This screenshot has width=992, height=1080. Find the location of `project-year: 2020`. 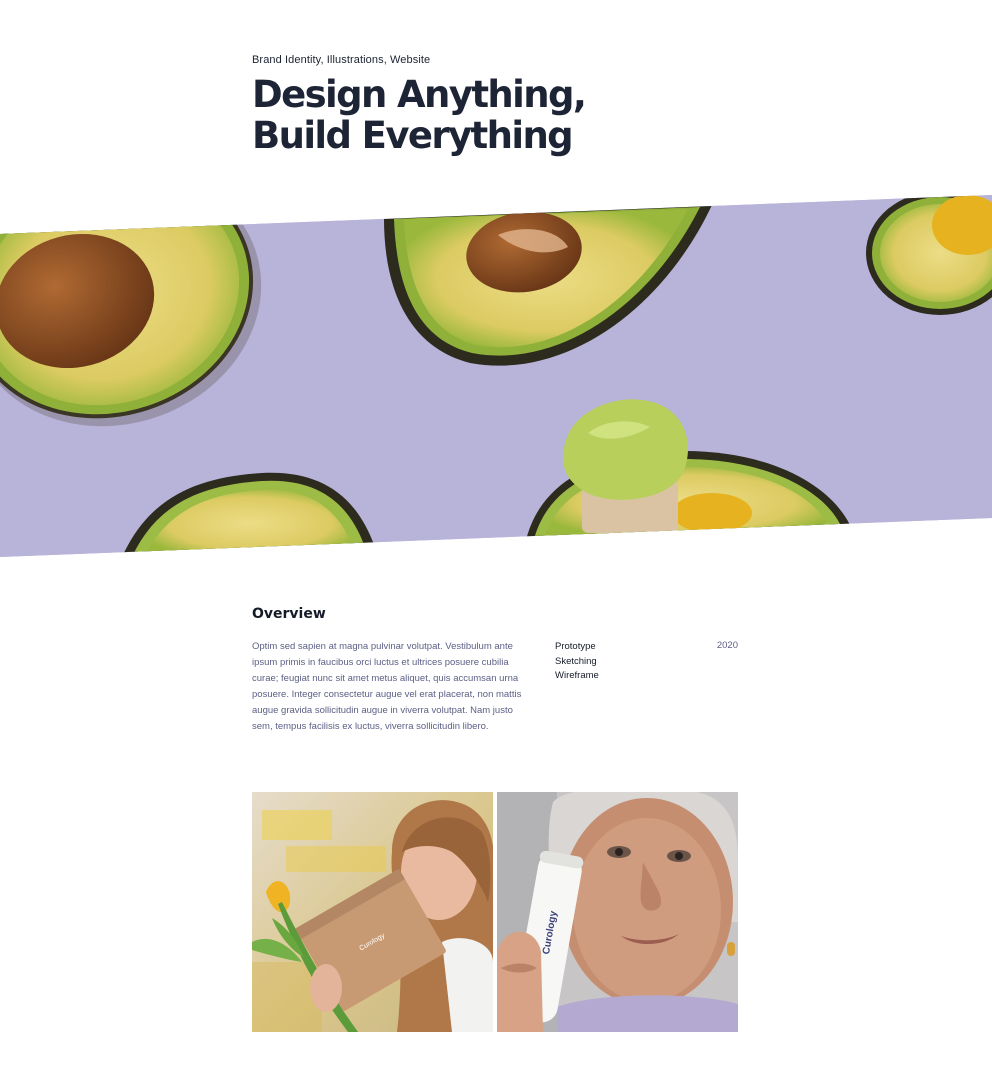

project-year: 2020 is located at coordinates (727, 645).